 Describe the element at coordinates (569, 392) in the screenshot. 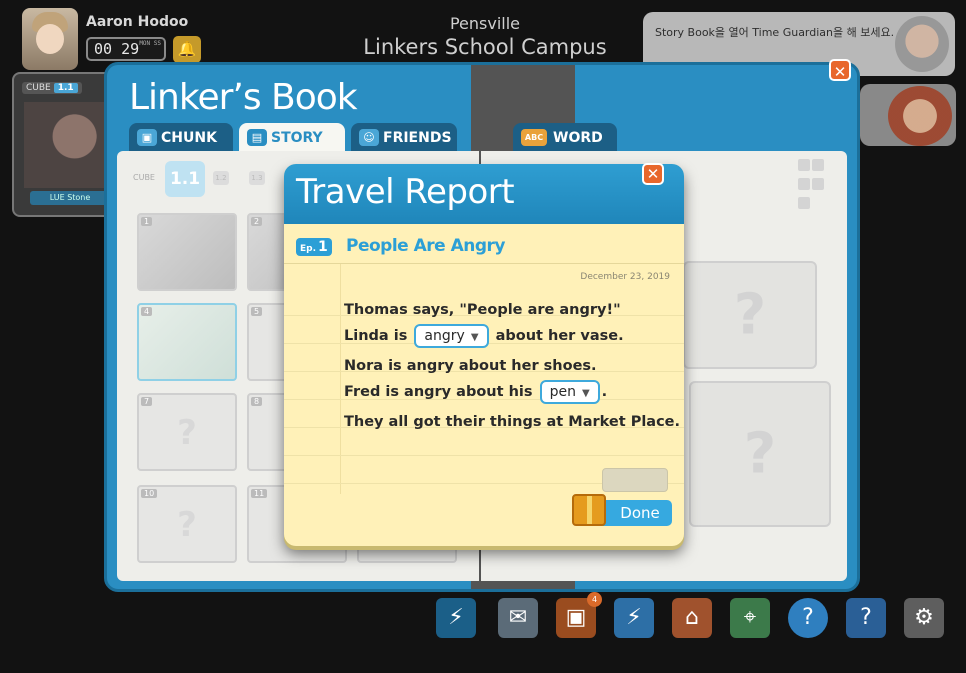

I see `word-dropdown: pen ▼` at that location.